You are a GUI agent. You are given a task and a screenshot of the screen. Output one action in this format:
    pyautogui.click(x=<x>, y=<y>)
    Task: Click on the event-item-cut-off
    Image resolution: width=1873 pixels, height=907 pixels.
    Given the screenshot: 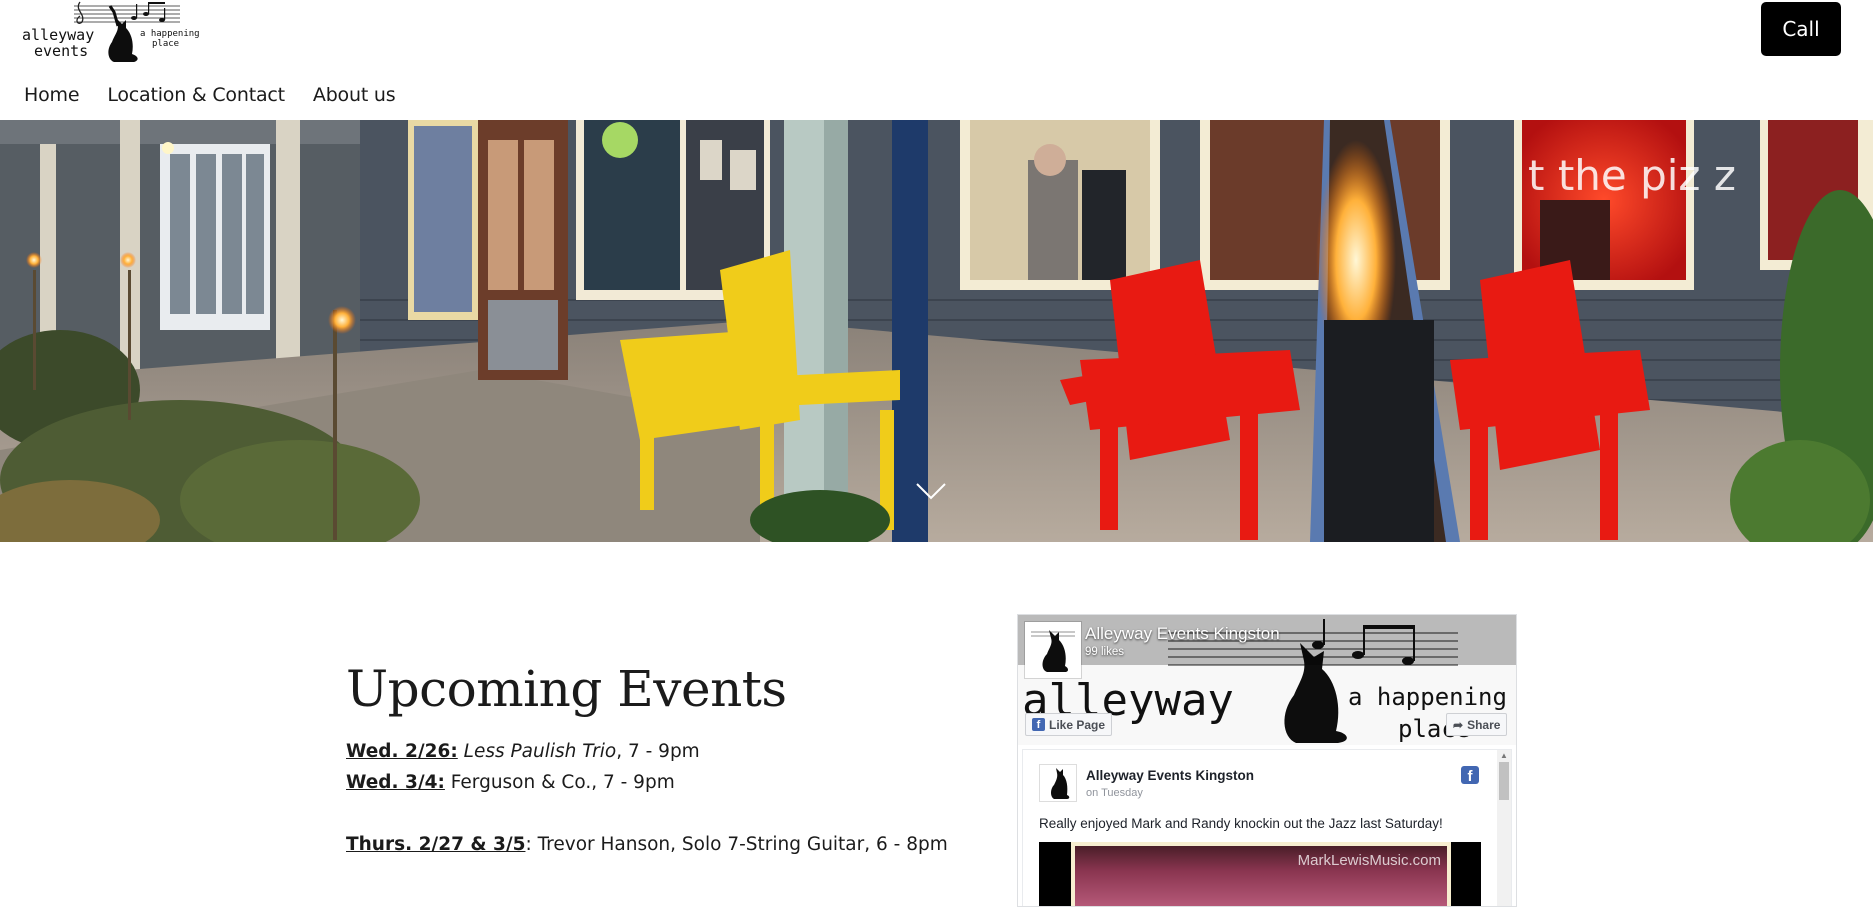 What is the action you would take?
    pyautogui.click(x=586, y=902)
    